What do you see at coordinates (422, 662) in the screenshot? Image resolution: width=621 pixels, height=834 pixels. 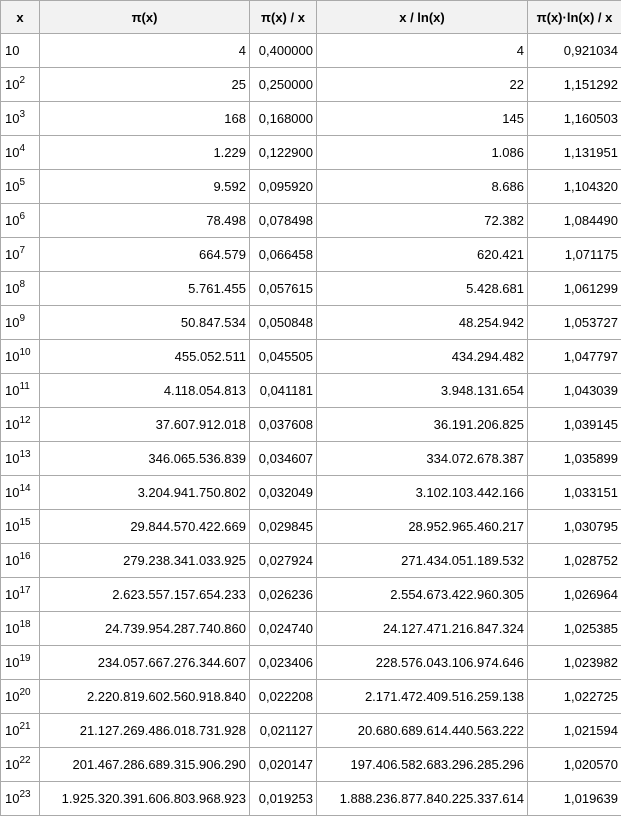 I see `cell-x-over-ln: 228.576.043.106.974.646` at bounding box center [422, 662].